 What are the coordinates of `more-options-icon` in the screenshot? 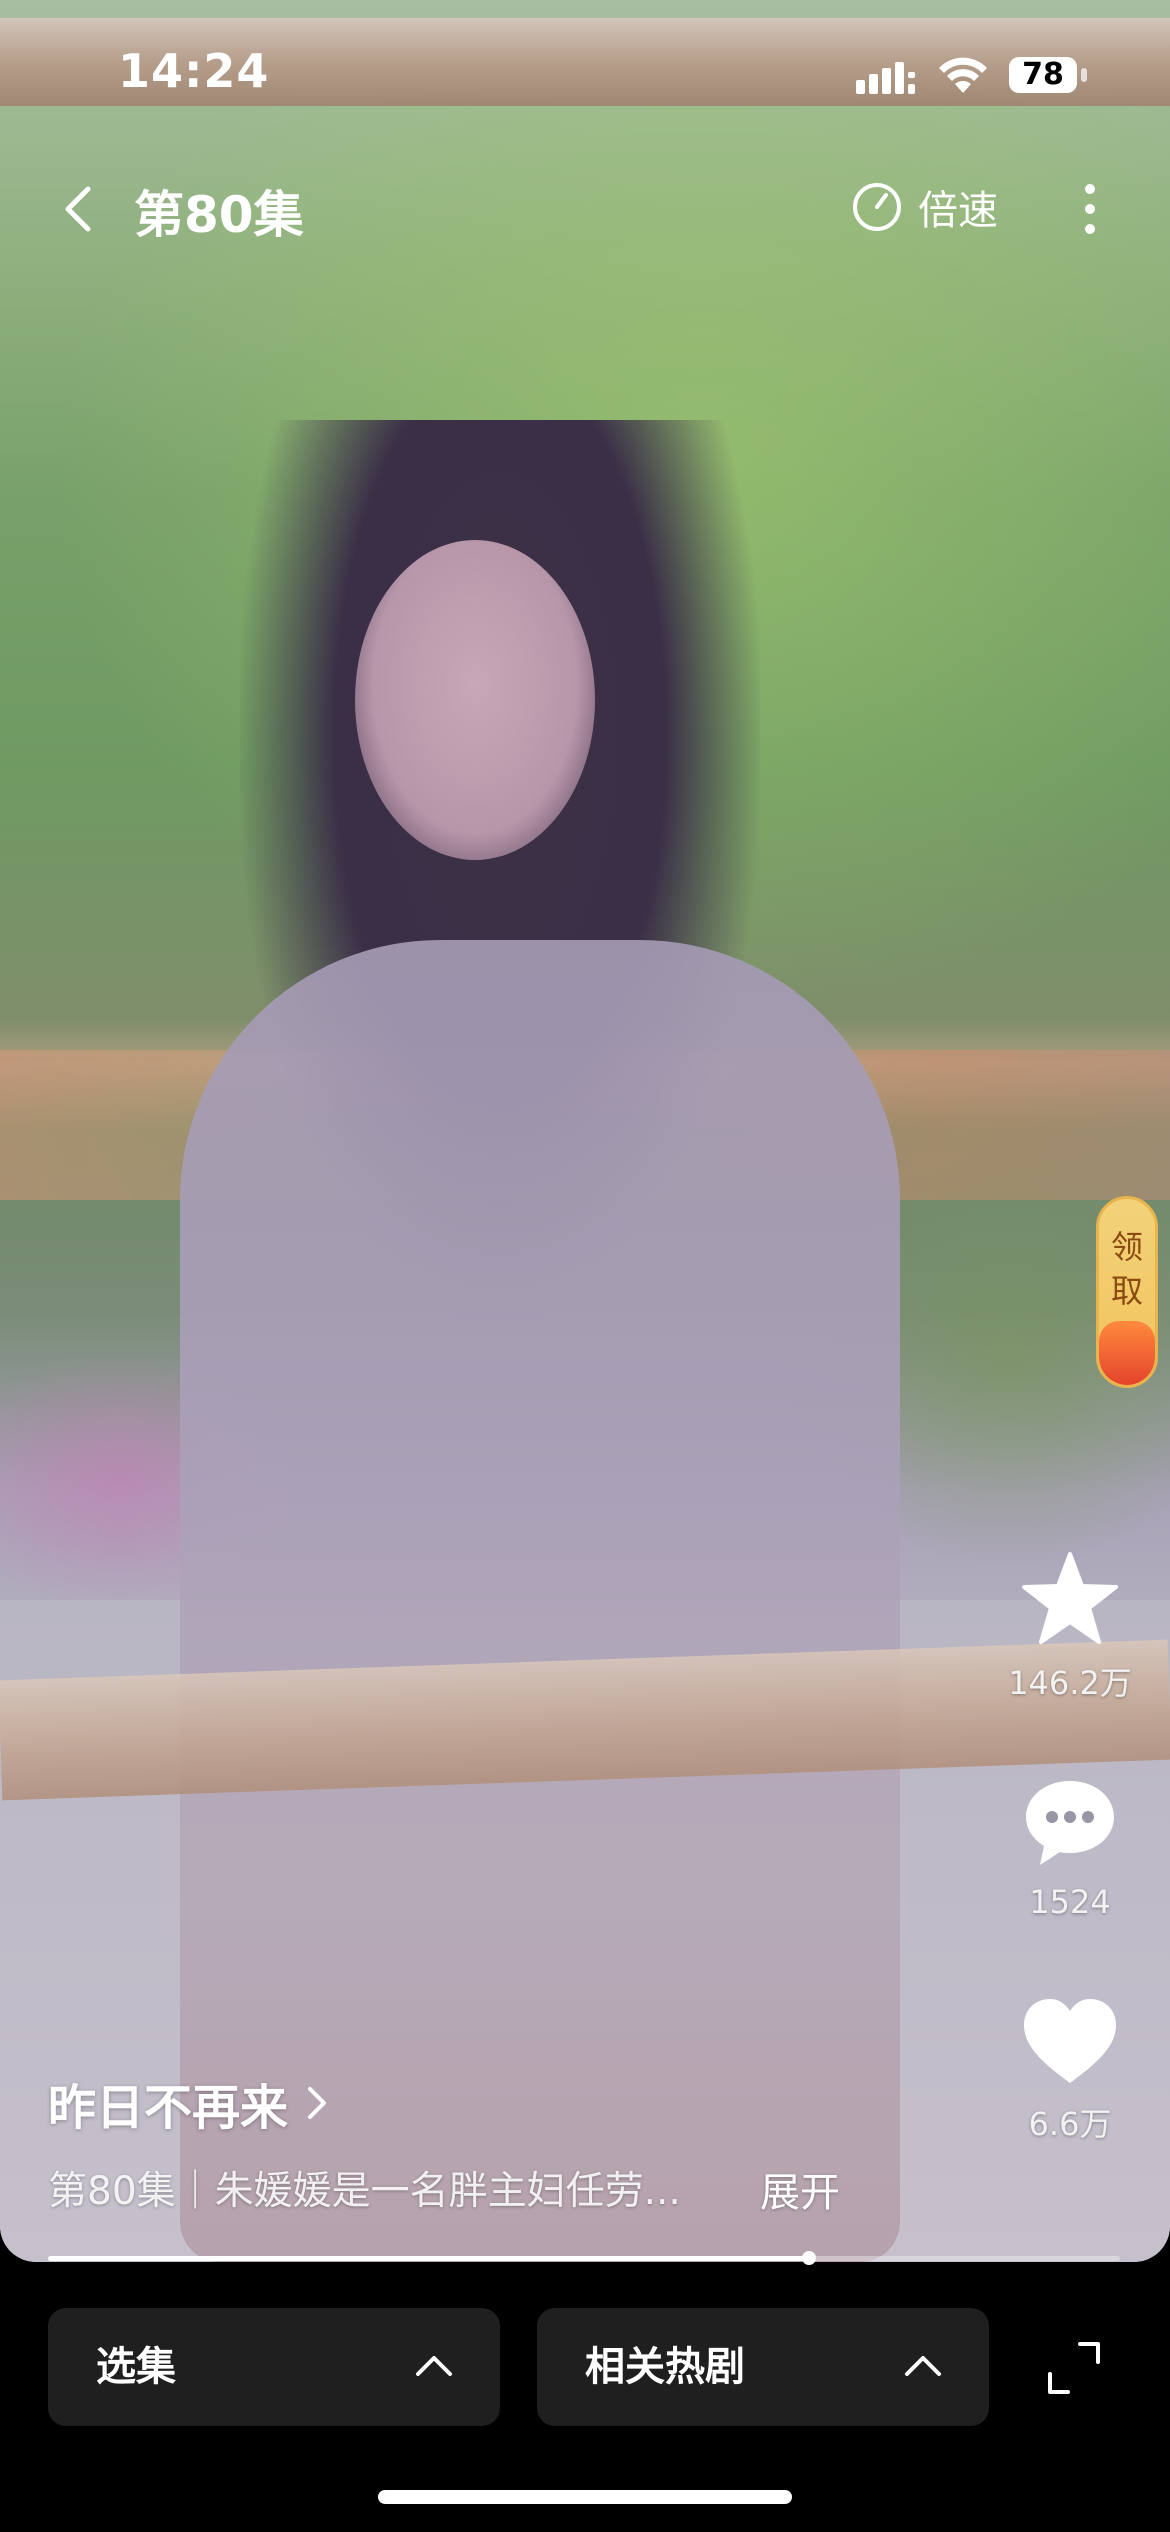 It's located at (1090, 209).